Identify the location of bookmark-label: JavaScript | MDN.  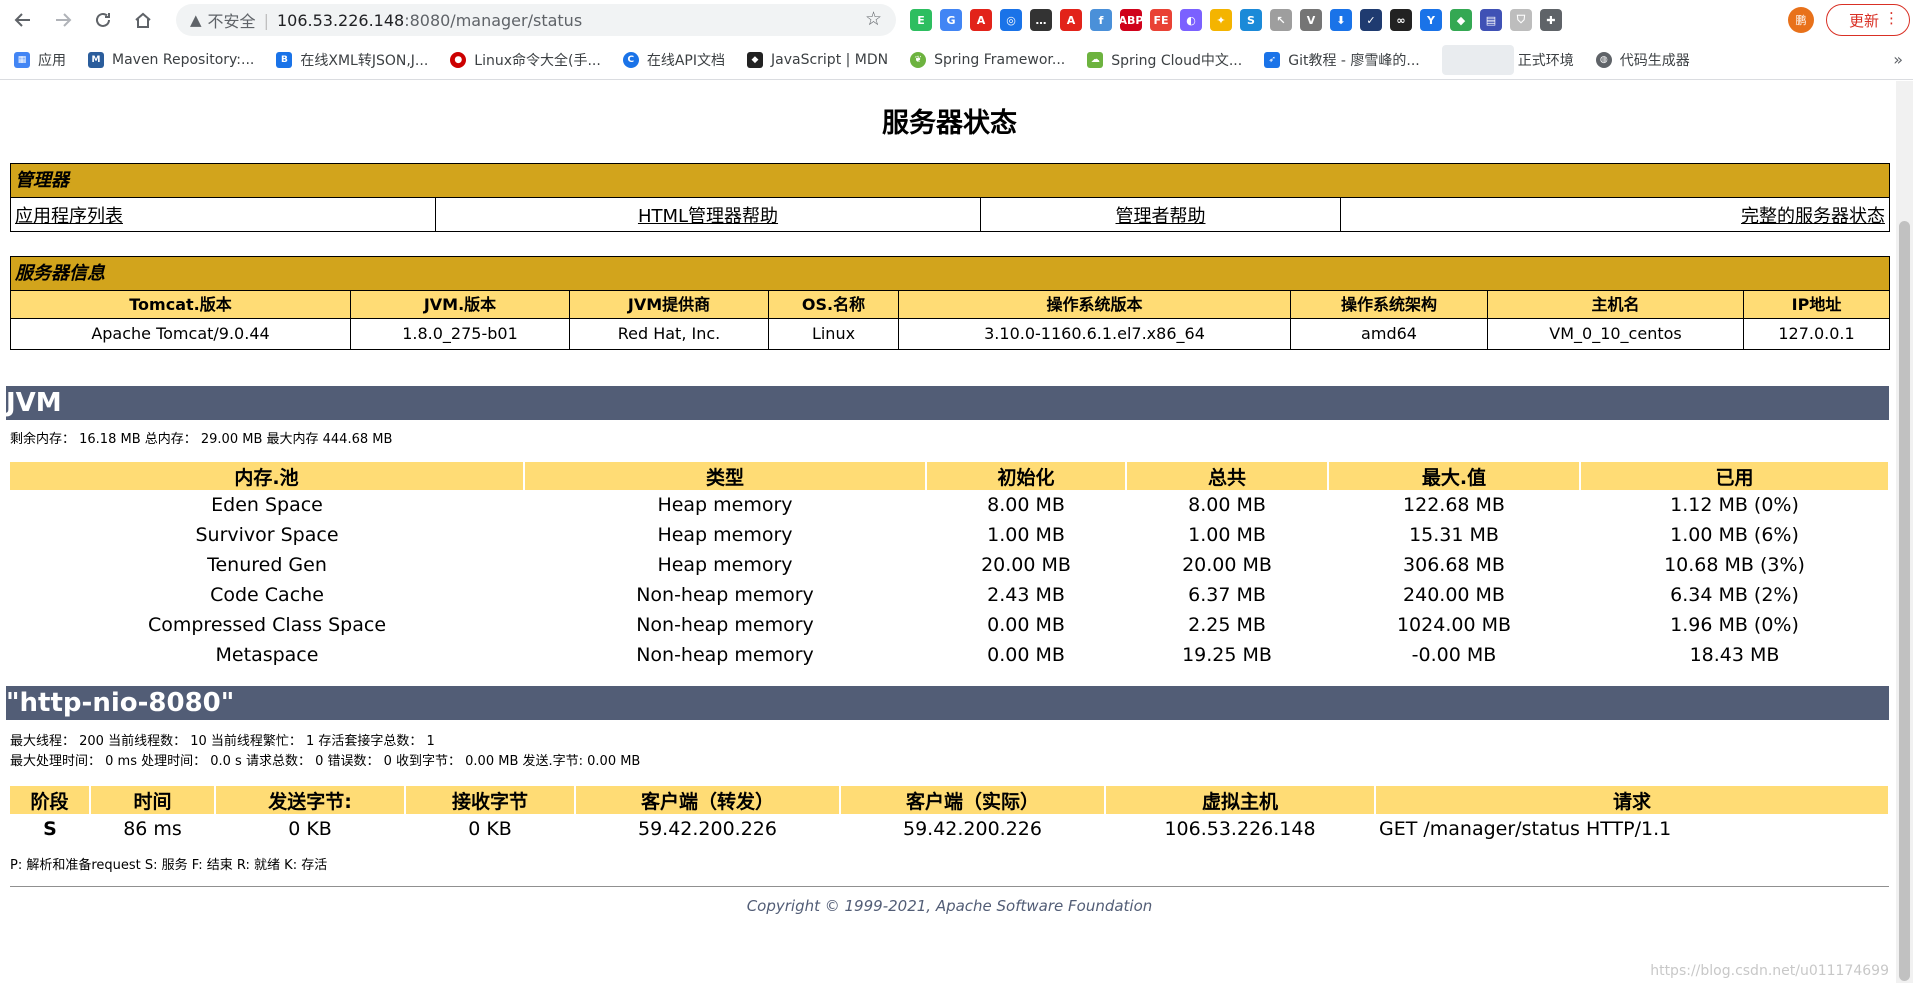
(830, 59).